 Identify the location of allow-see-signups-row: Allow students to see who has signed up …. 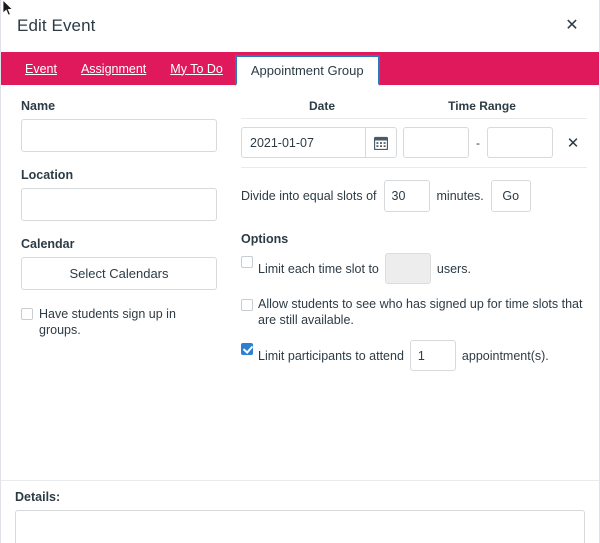
(414, 312).